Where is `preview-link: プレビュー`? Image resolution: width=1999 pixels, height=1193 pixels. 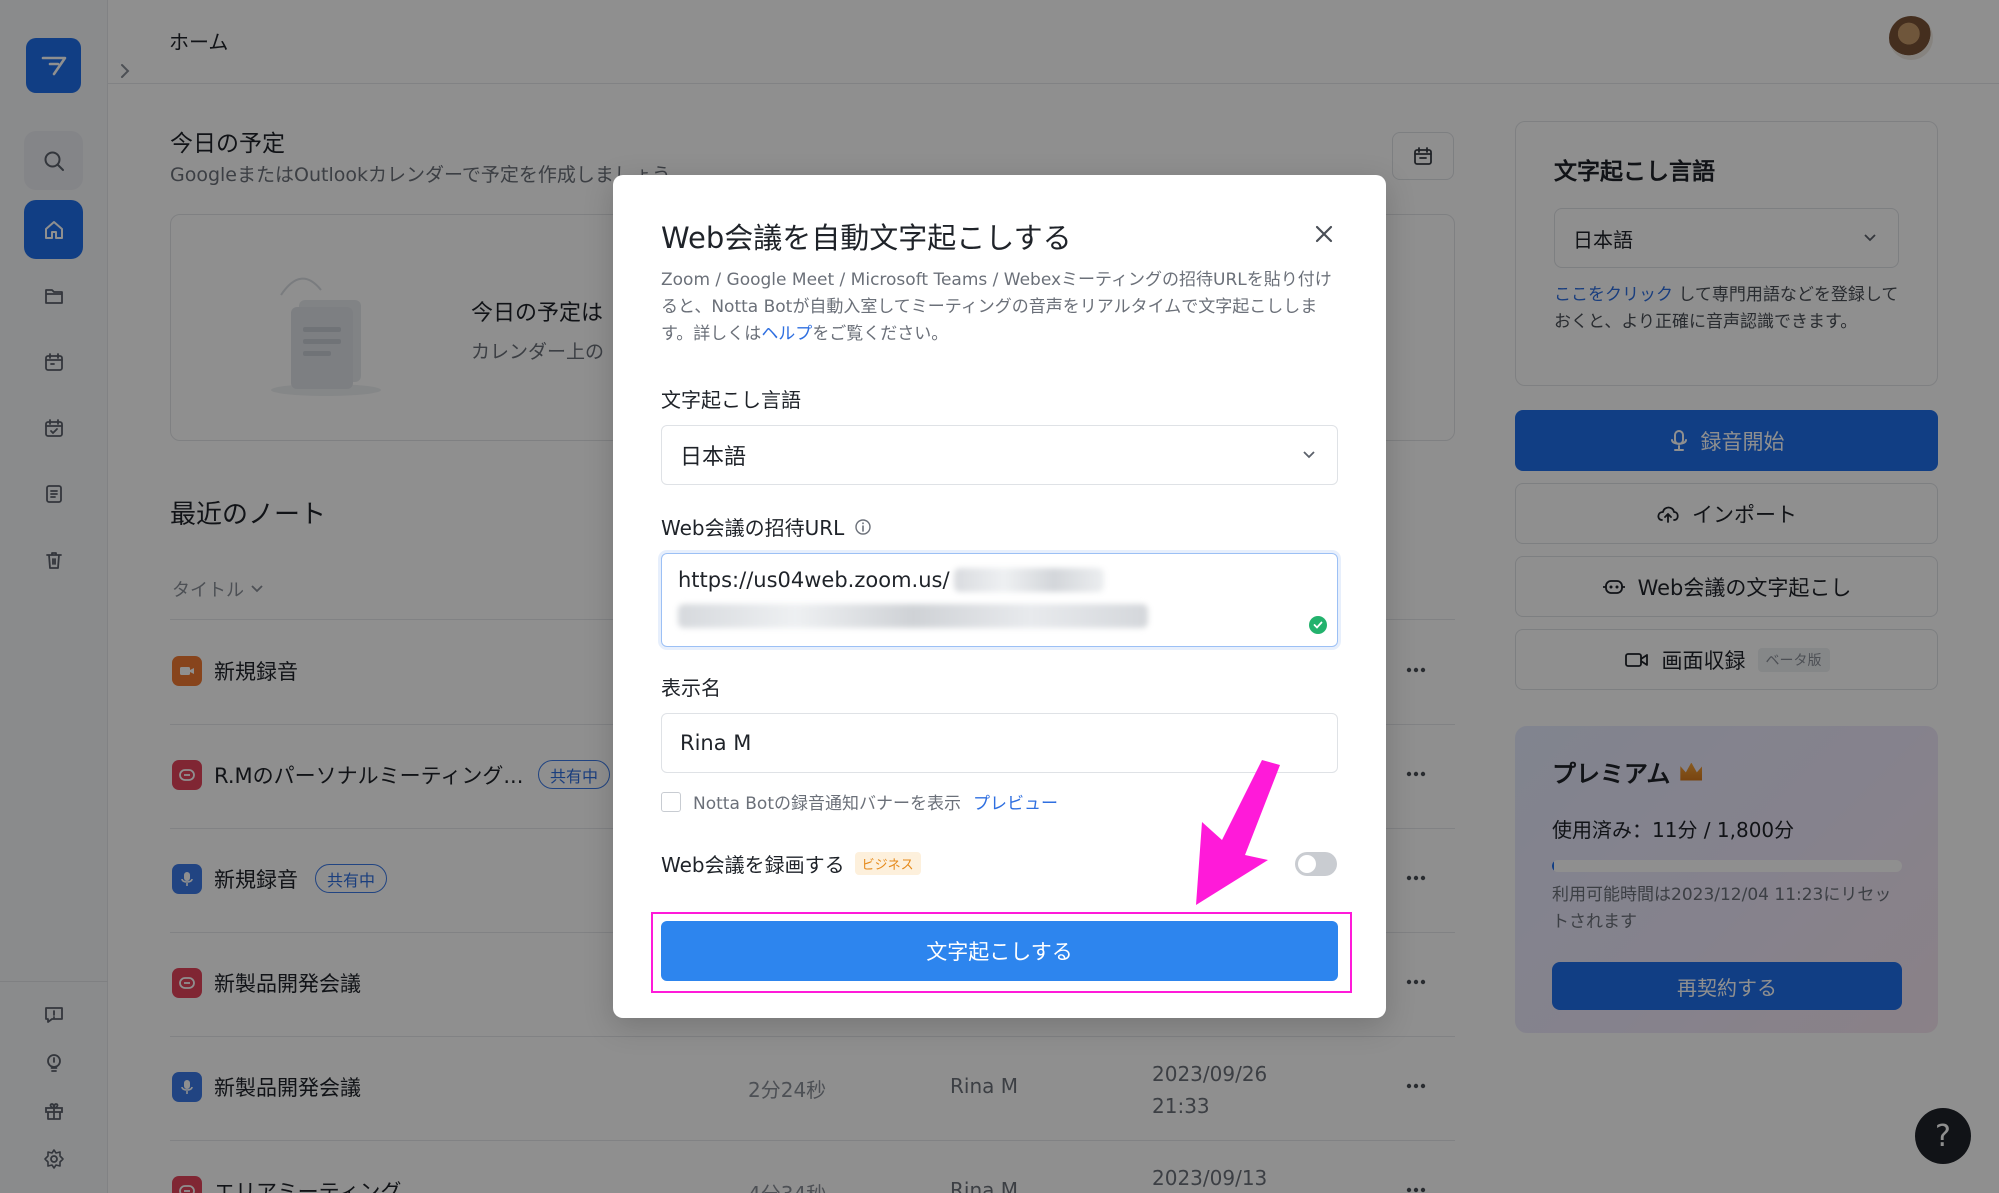 preview-link: プレビュー is located at coordinates (1015, 801).